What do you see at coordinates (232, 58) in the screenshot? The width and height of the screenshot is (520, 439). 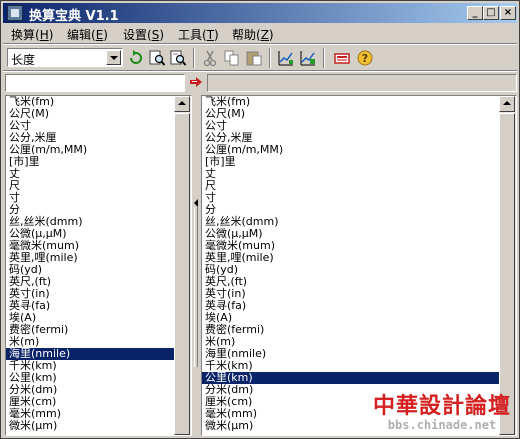 I see `copy-icon` at bounding box center [232, 58].